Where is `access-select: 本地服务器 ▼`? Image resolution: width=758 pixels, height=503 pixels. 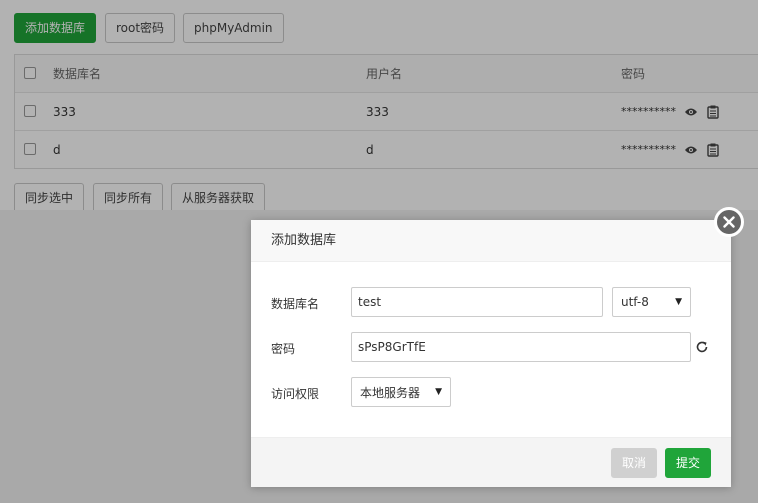
access-select: 本地服务器 ▼ is located at coordinates (401, 392).